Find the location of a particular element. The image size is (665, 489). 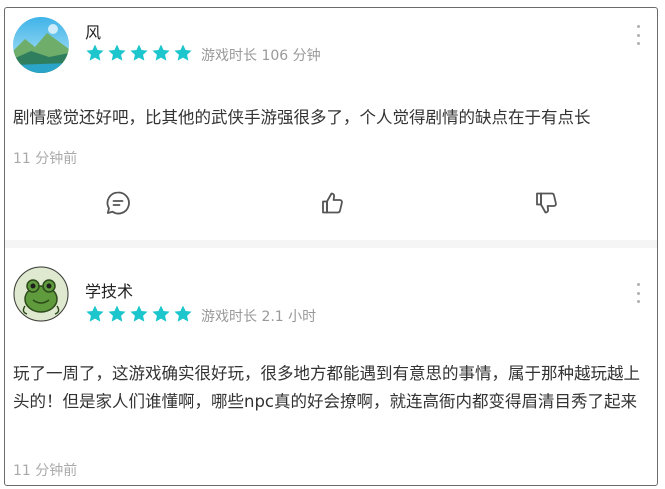

dislike-button is located at coordinates (546, 203).